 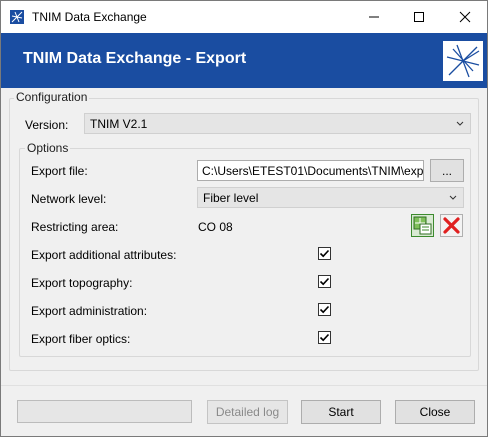 I want to click on delete-area-button, so click(x=451, y=225).